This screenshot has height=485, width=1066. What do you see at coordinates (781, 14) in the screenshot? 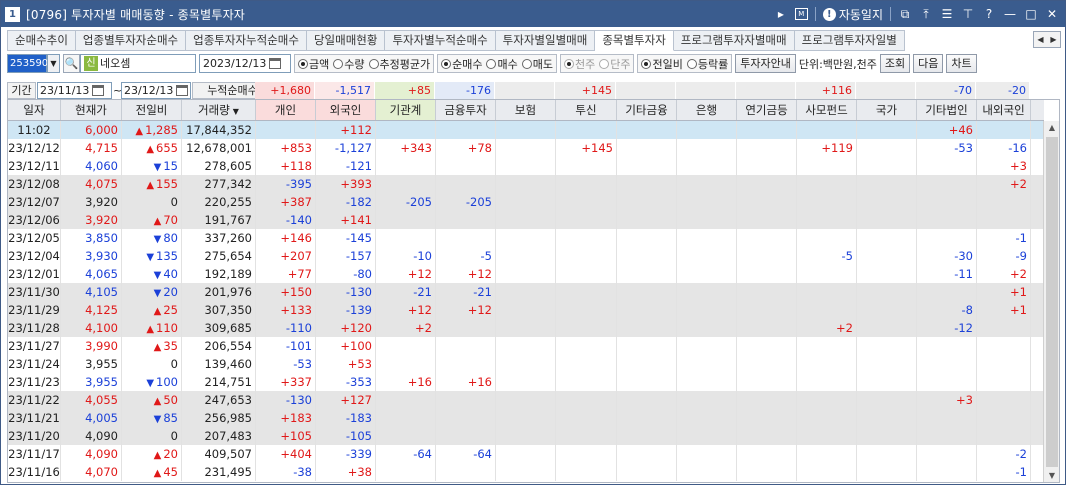
I see `play-icon: ▸` at bounding box center [781, 14].